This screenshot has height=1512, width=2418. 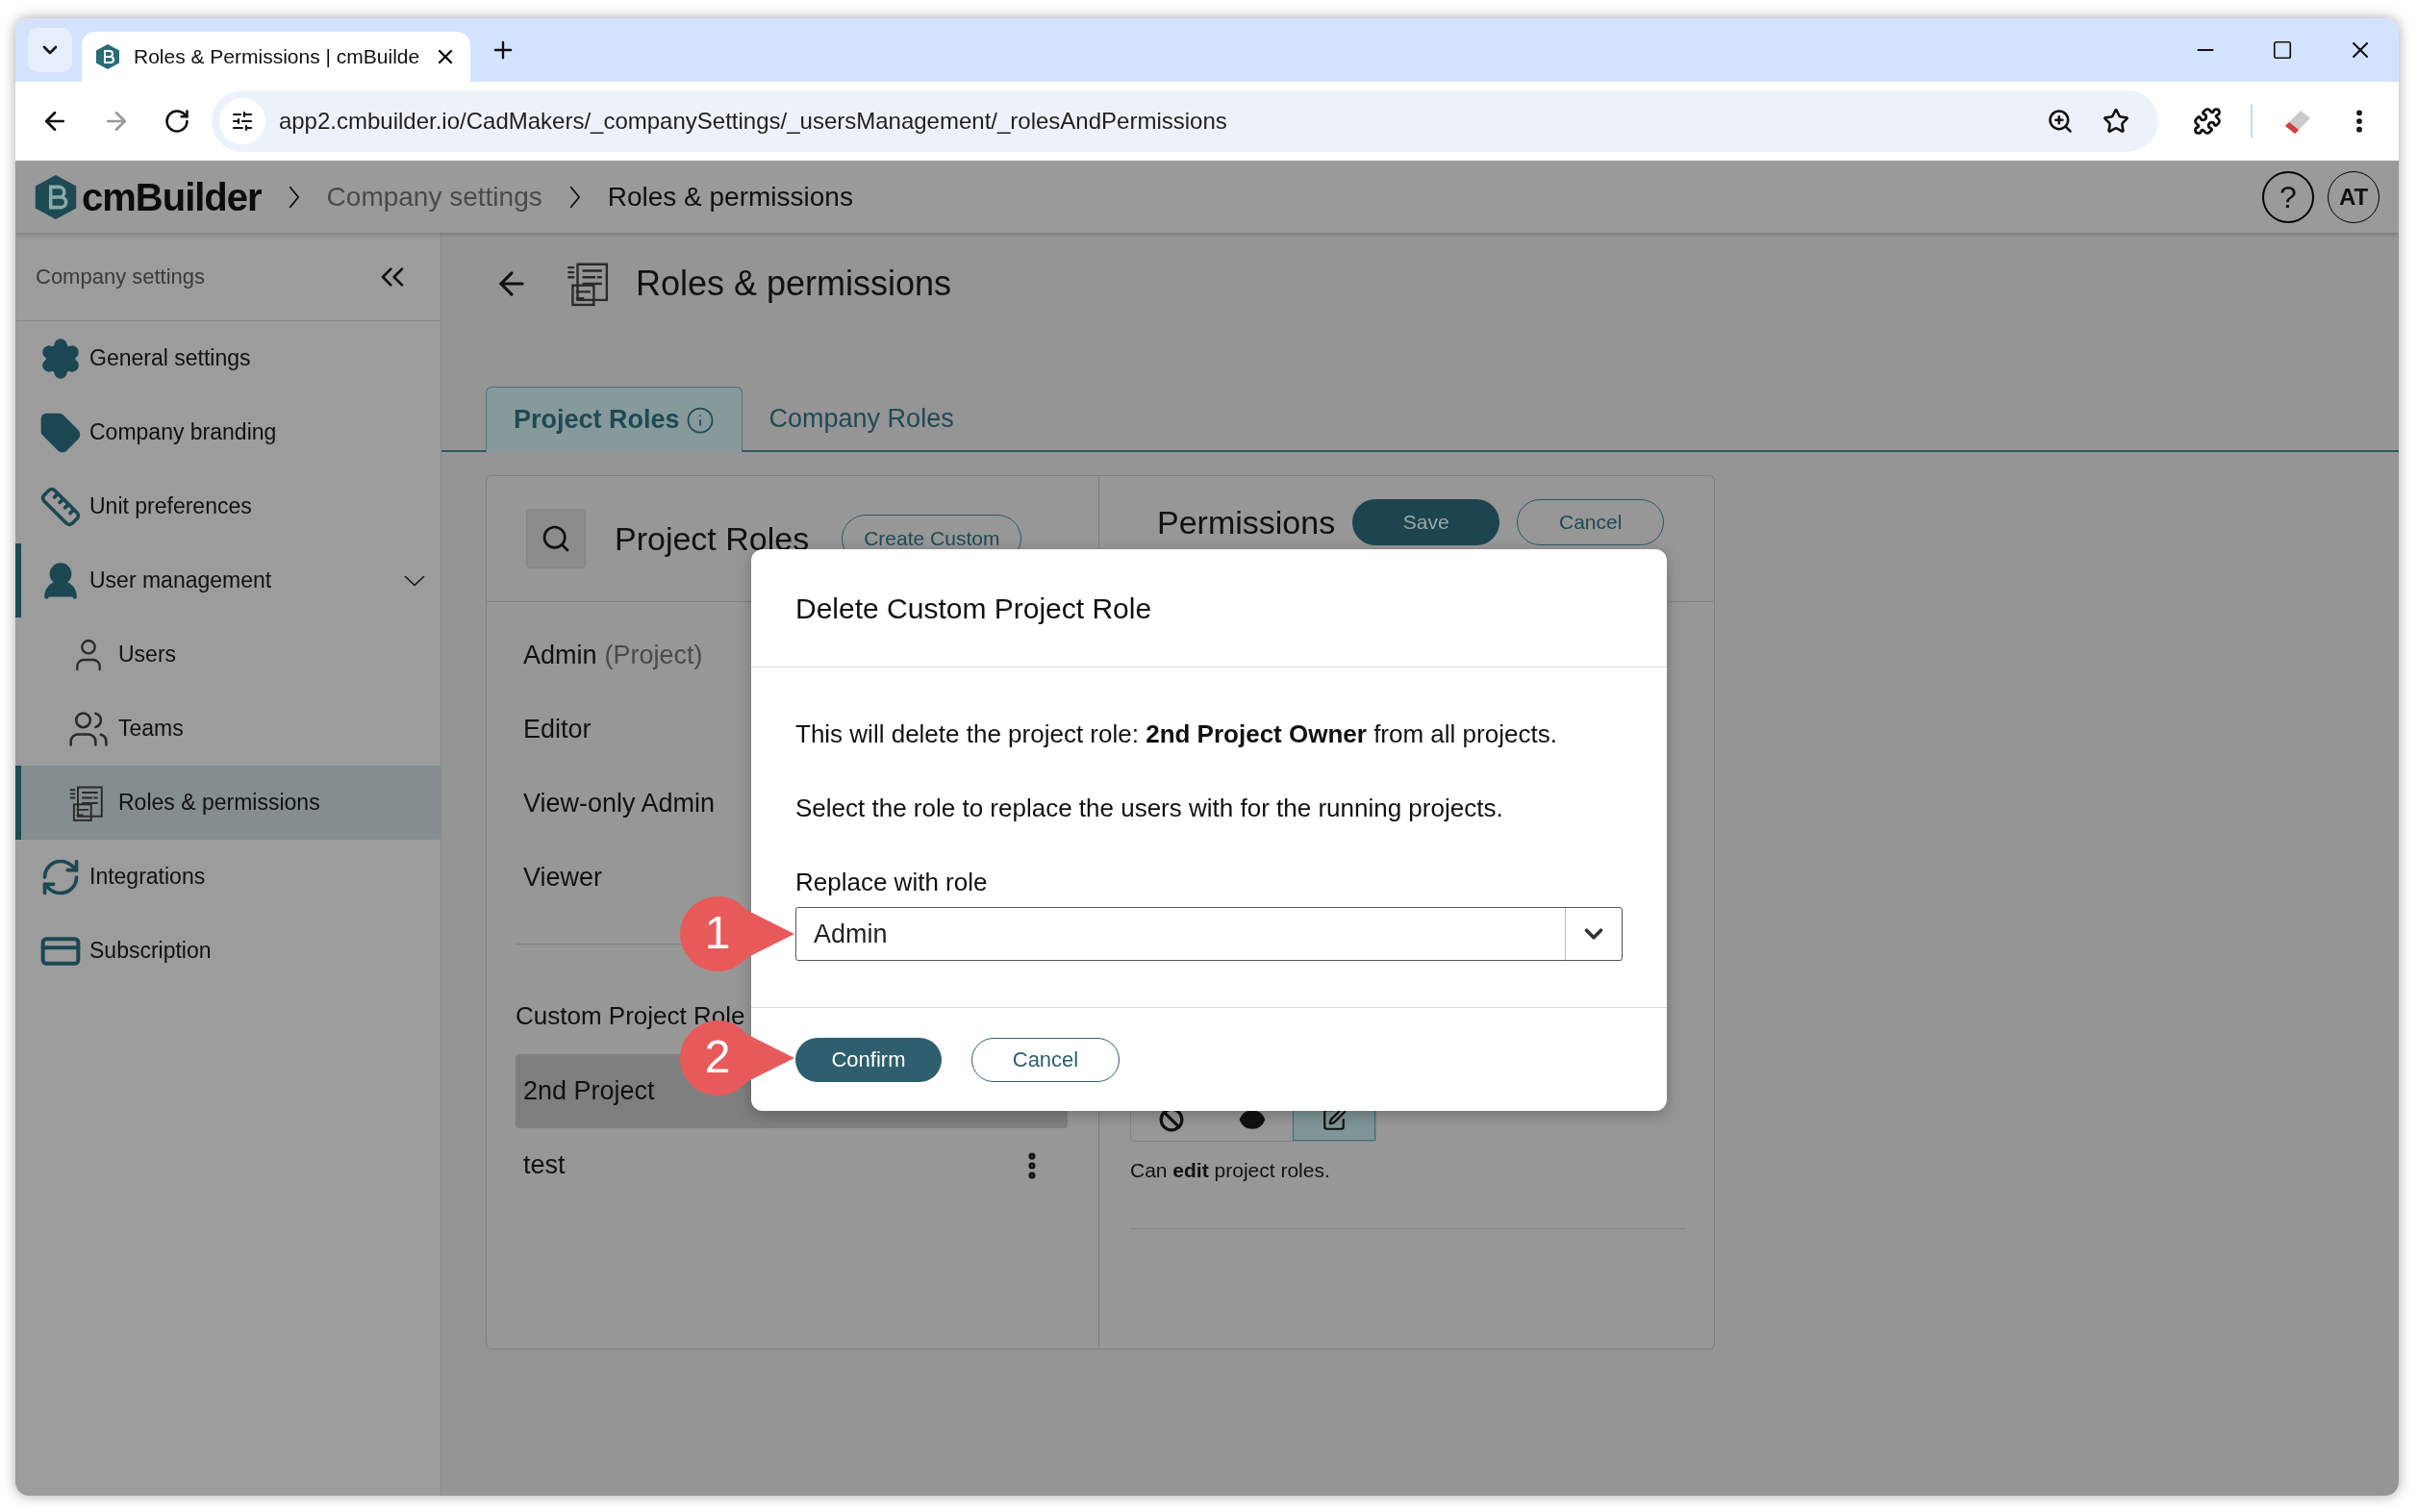 What do you see at coordinates (121, 277) in the screenshot?
I see `sidebar-title: Company settings` at bounding box center [121, 277].